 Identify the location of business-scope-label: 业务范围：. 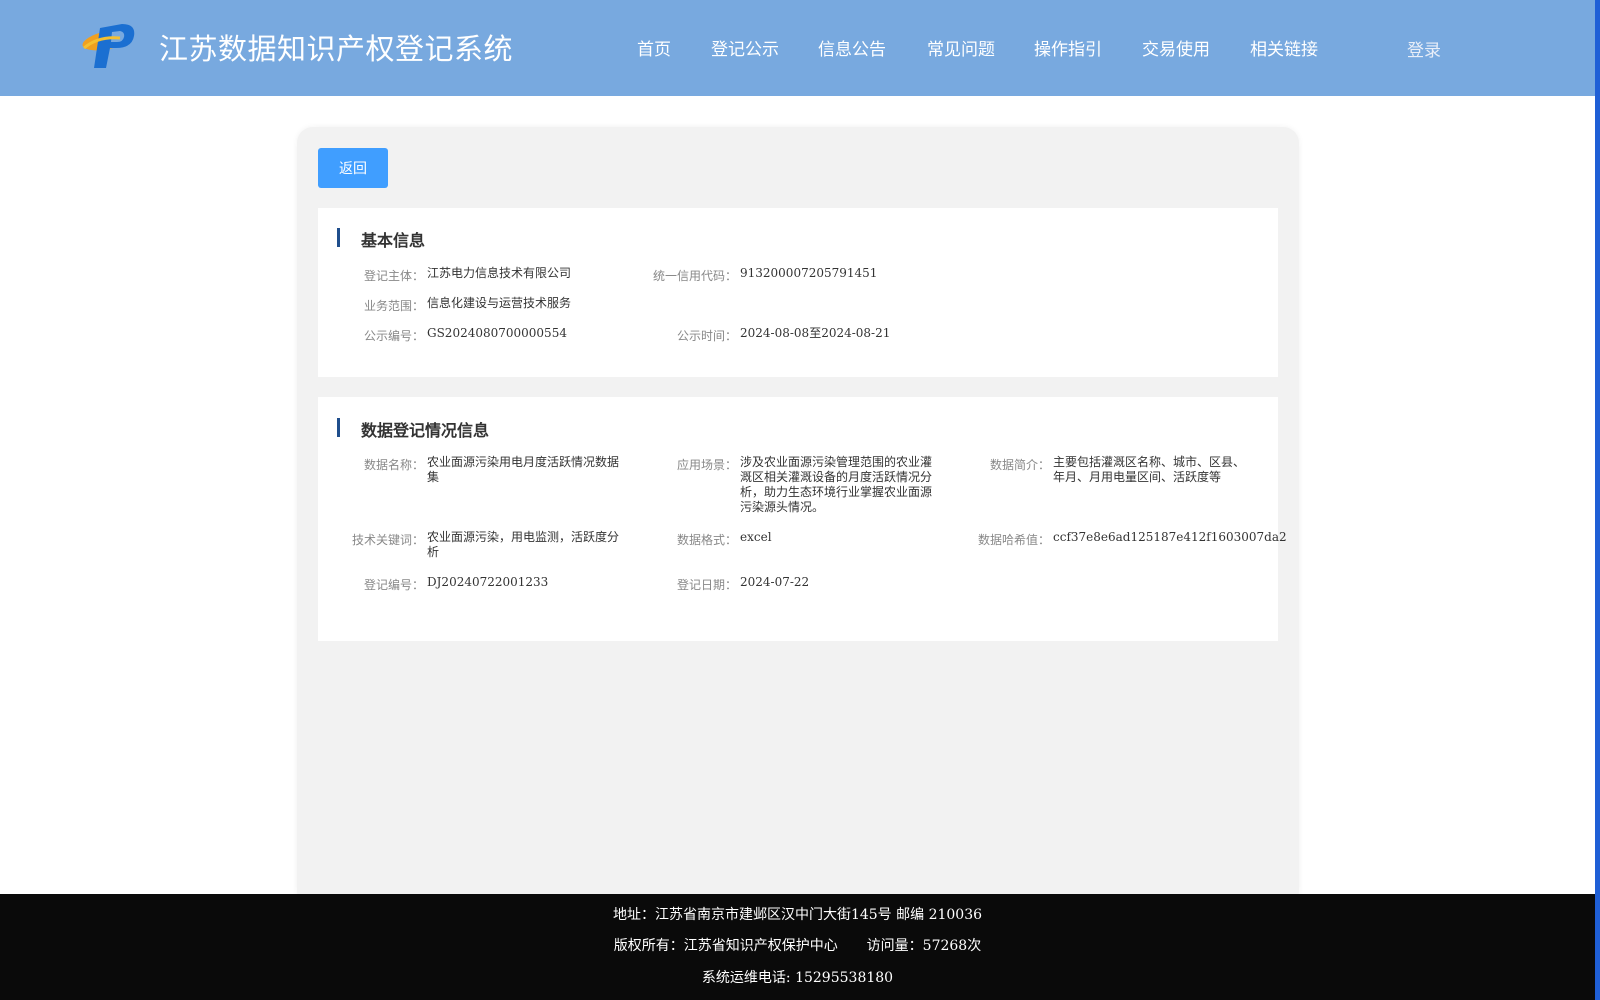
(393, 306).